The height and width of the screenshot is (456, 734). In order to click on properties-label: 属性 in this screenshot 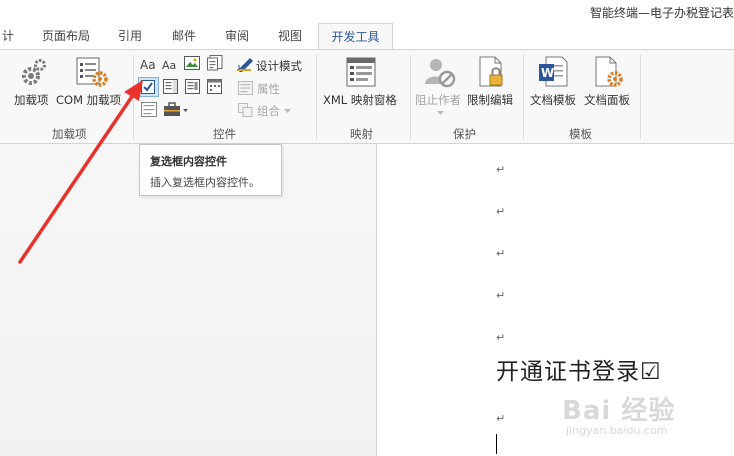, I will do `click(268, 89)`.